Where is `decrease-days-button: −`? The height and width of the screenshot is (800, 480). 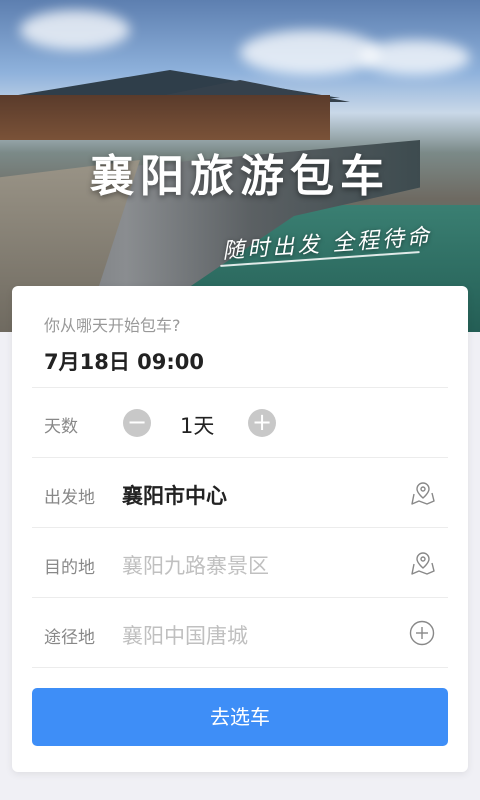
decrease-days-button: − is located at coordinates (137, 423).